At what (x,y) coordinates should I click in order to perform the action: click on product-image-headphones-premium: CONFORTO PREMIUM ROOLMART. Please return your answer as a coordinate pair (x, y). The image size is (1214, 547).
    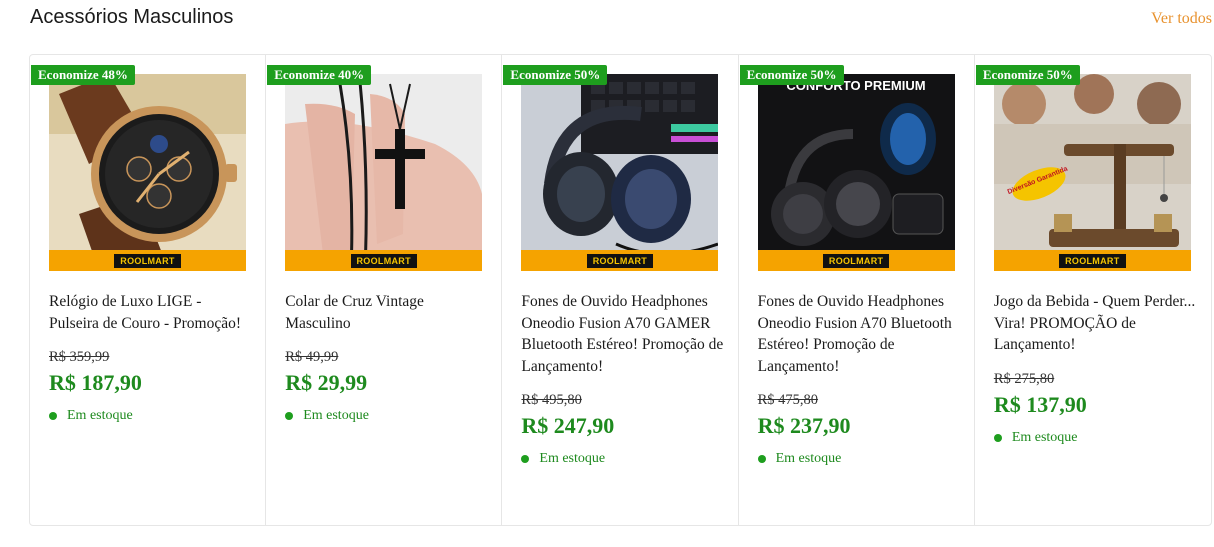
    Looking at the image, I should click on (856, 172).